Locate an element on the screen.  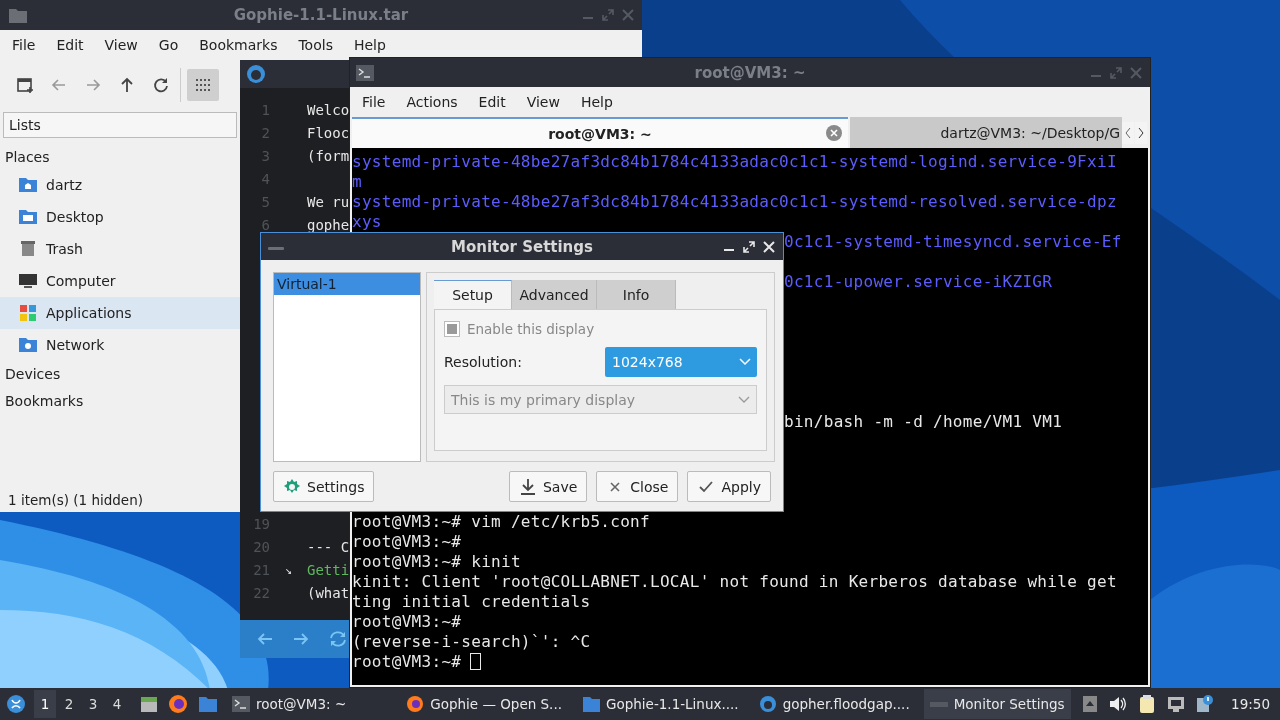
code-text: Welco is located at coordinates (328, 110).